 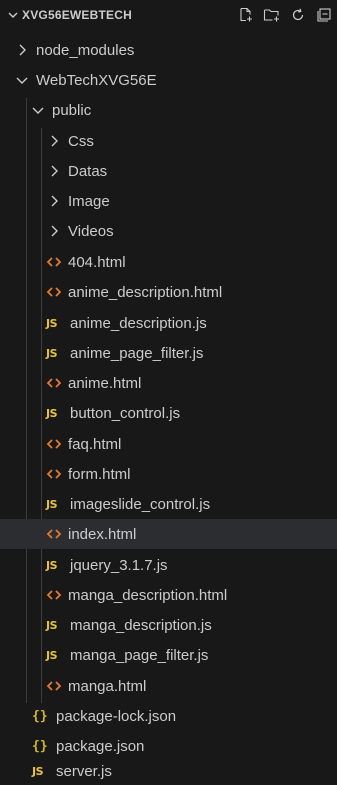 What do you see at coordinates (168, 686) in the screenshot?
I see `tree-item-manga-html: manga.html` at bounding box center [168, 686].